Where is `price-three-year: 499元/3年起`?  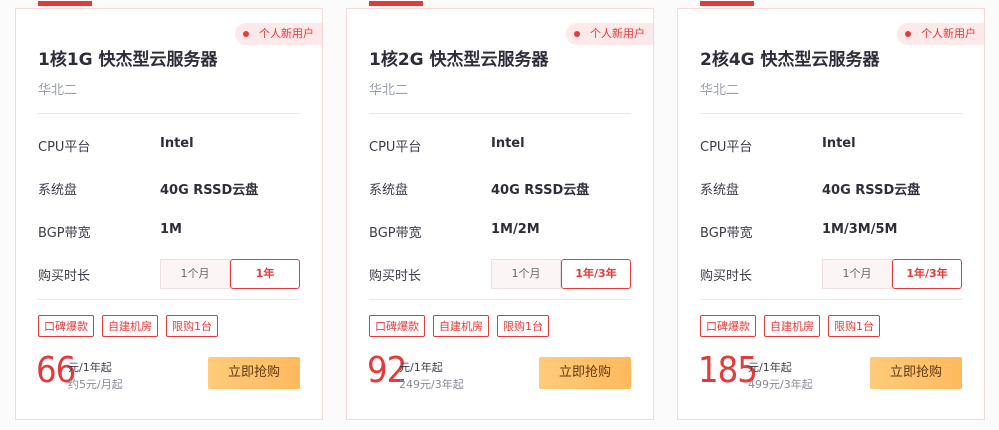 price-three-year: 499元/3年起 is located at coordinates (780, 384).